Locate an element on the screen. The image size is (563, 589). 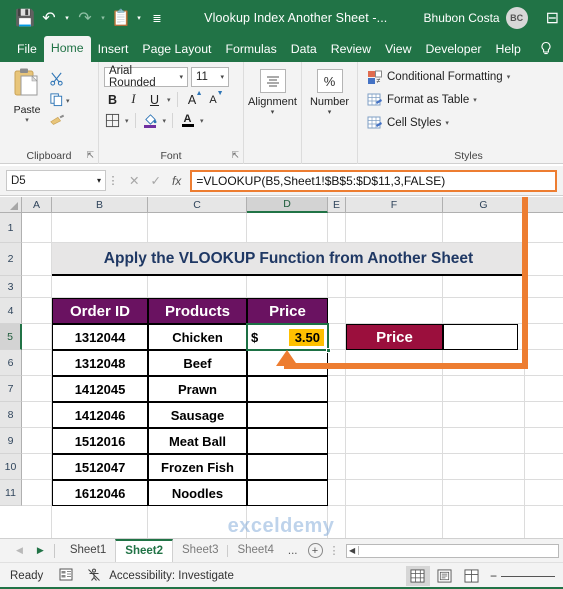
column-header-d: D is located at coordinates (287, 205).